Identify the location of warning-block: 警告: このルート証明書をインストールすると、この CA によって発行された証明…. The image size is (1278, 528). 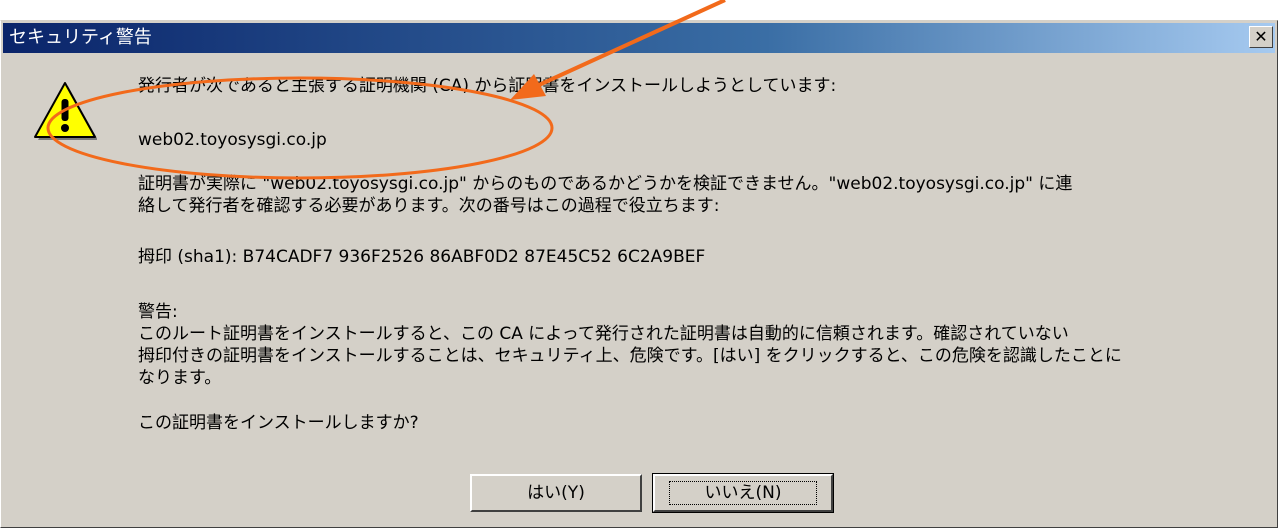
(630, 345).